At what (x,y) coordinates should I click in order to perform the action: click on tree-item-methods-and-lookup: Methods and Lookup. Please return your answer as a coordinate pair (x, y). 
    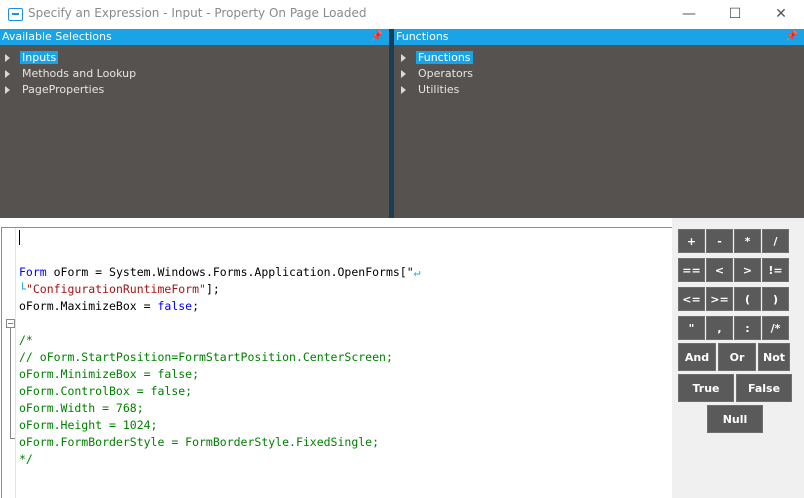
    Looking at the image, I should click on (71, 73).